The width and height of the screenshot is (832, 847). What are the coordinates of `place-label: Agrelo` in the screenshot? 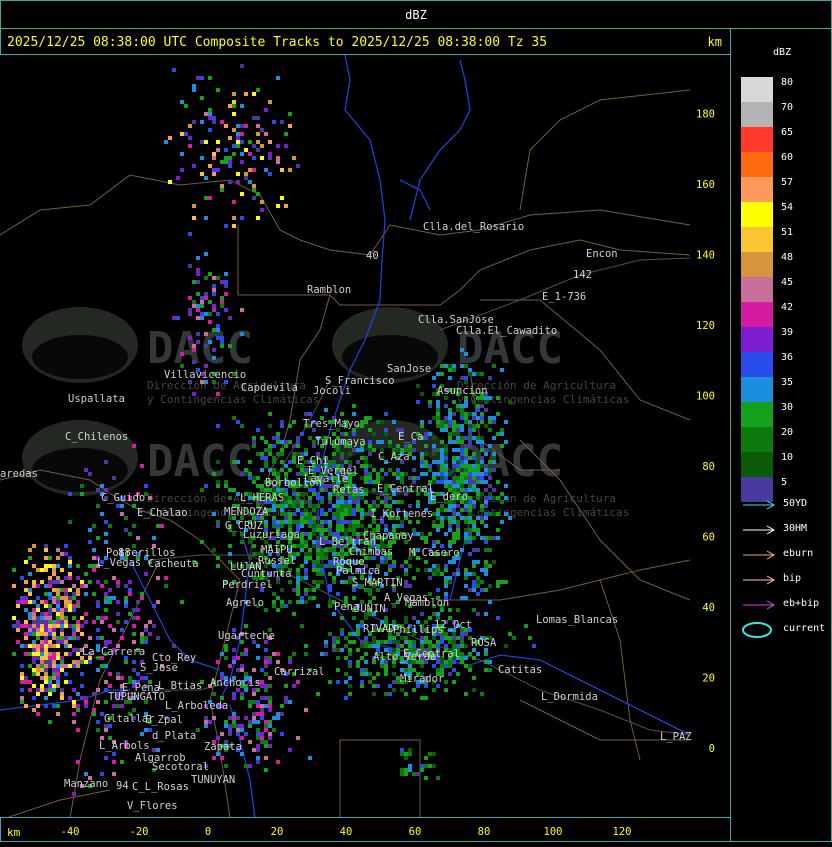 It's located at (245, 603).